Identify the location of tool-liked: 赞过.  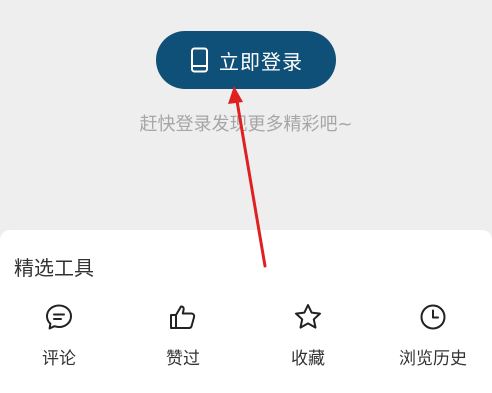
(183, 337).